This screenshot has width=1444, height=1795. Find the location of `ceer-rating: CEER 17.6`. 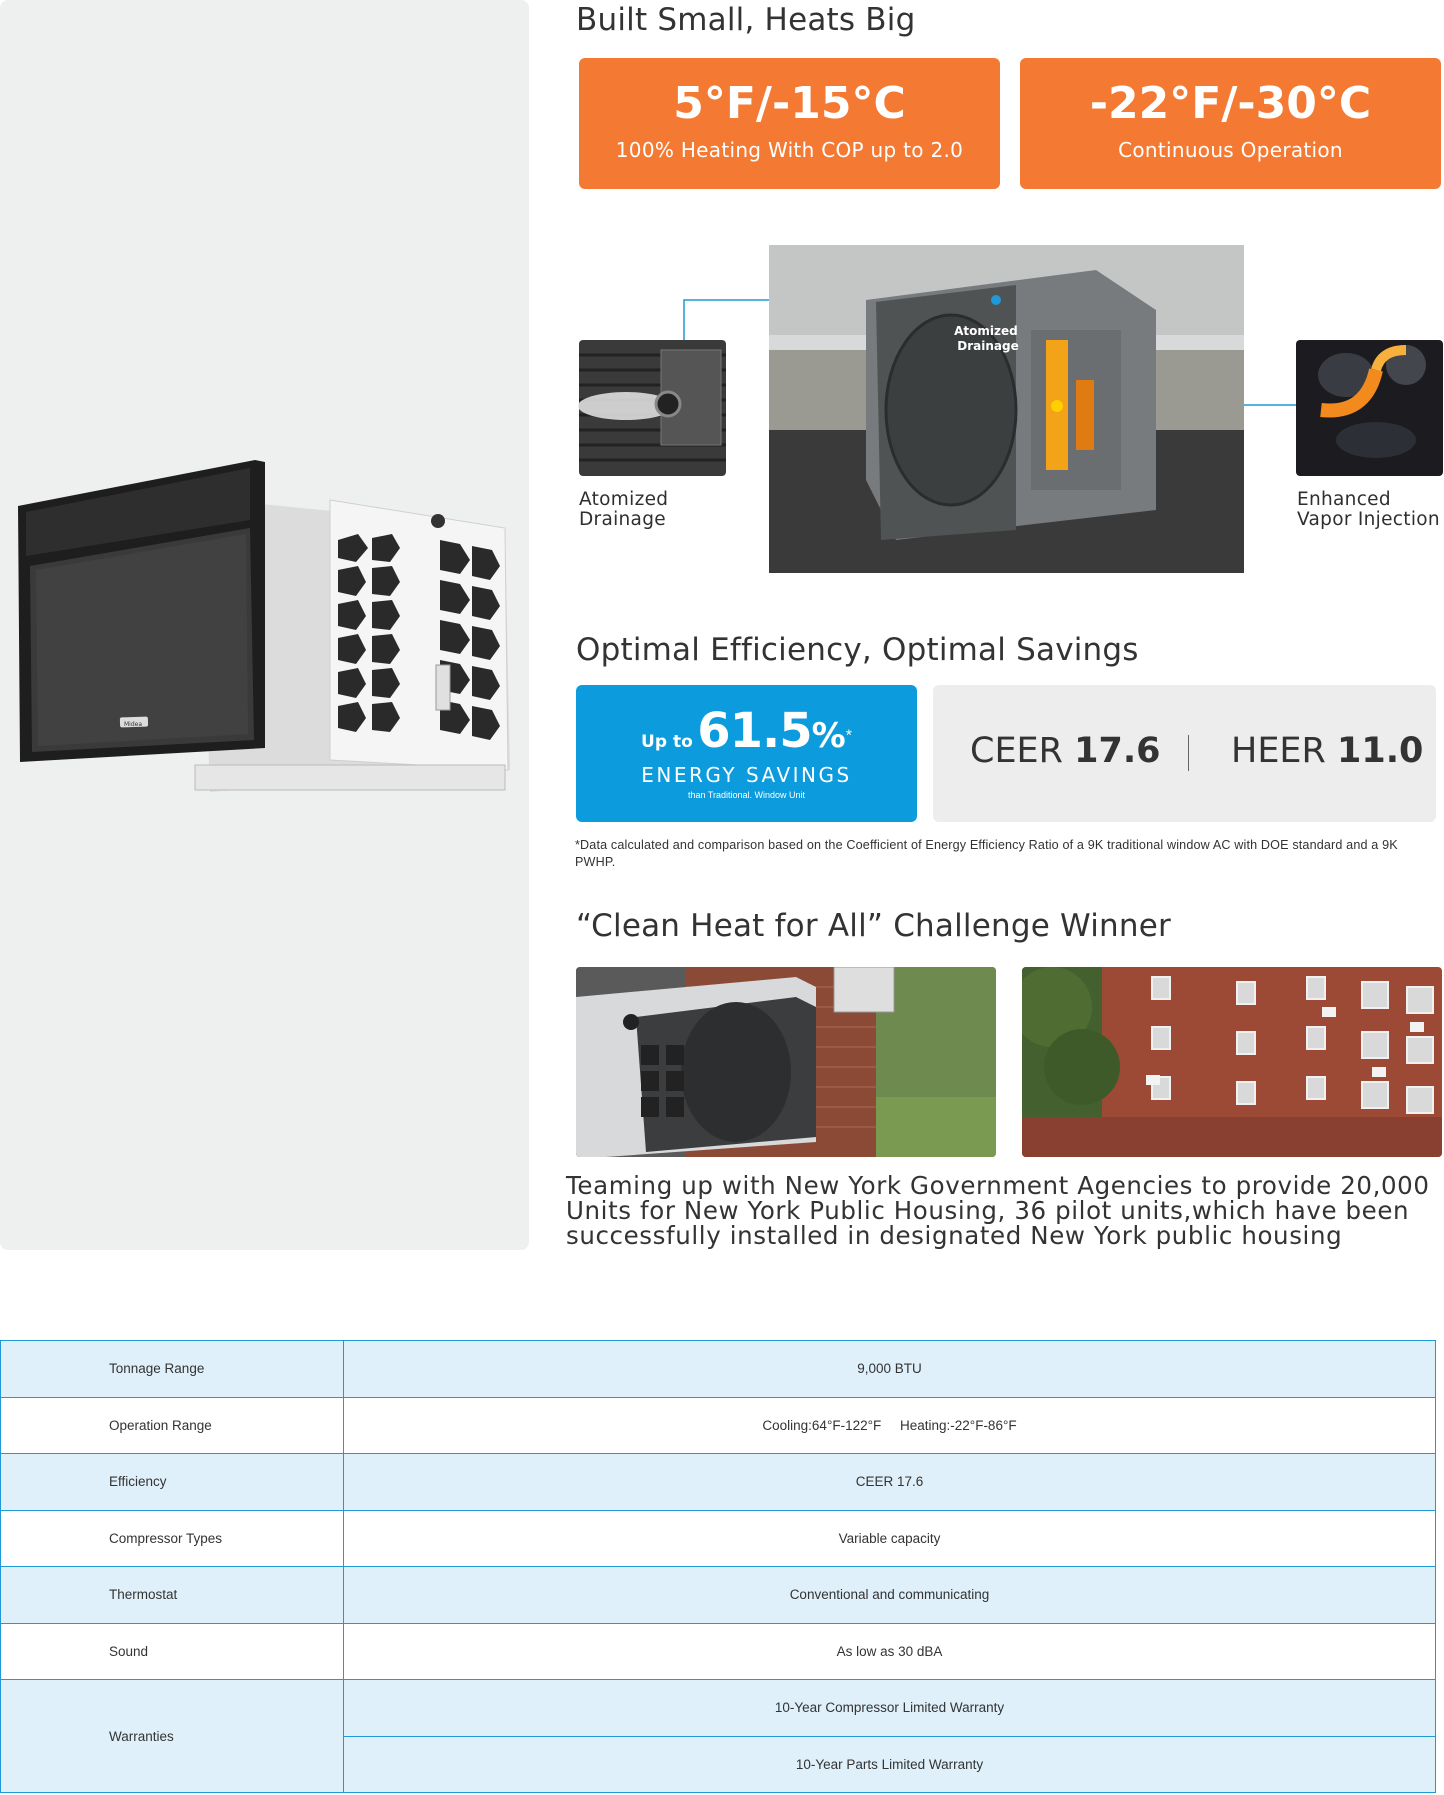

ceer-rating: CEER 17.6 is located at coordinates (1065, 751).